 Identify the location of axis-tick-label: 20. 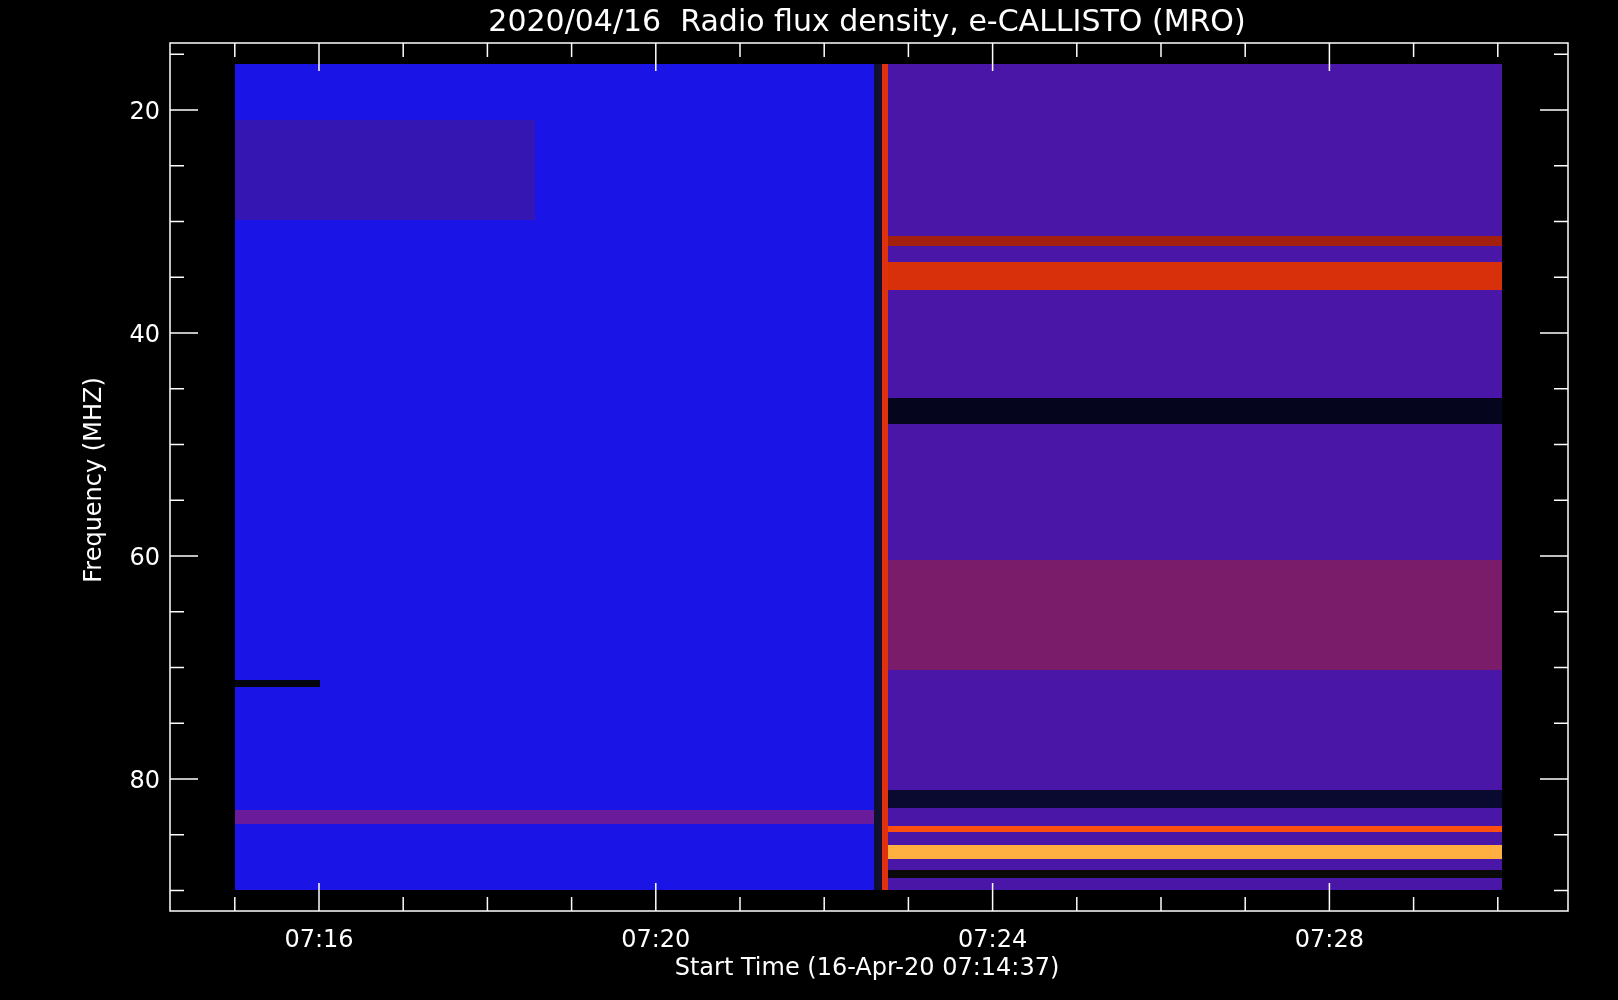
(144, 111).